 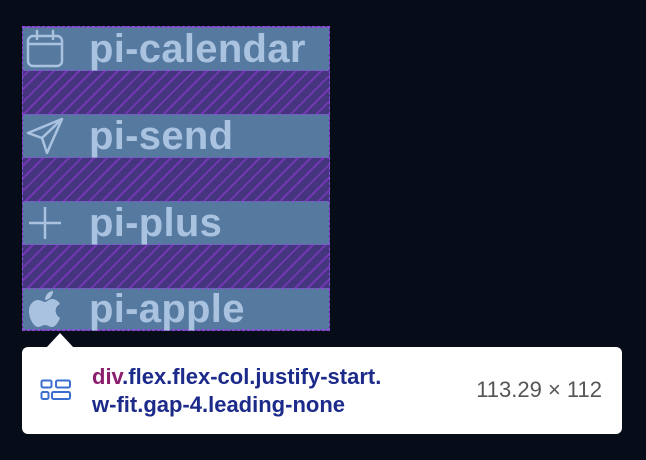 I want to click on icon-label: pi-apple, so click(x=167, y=309).